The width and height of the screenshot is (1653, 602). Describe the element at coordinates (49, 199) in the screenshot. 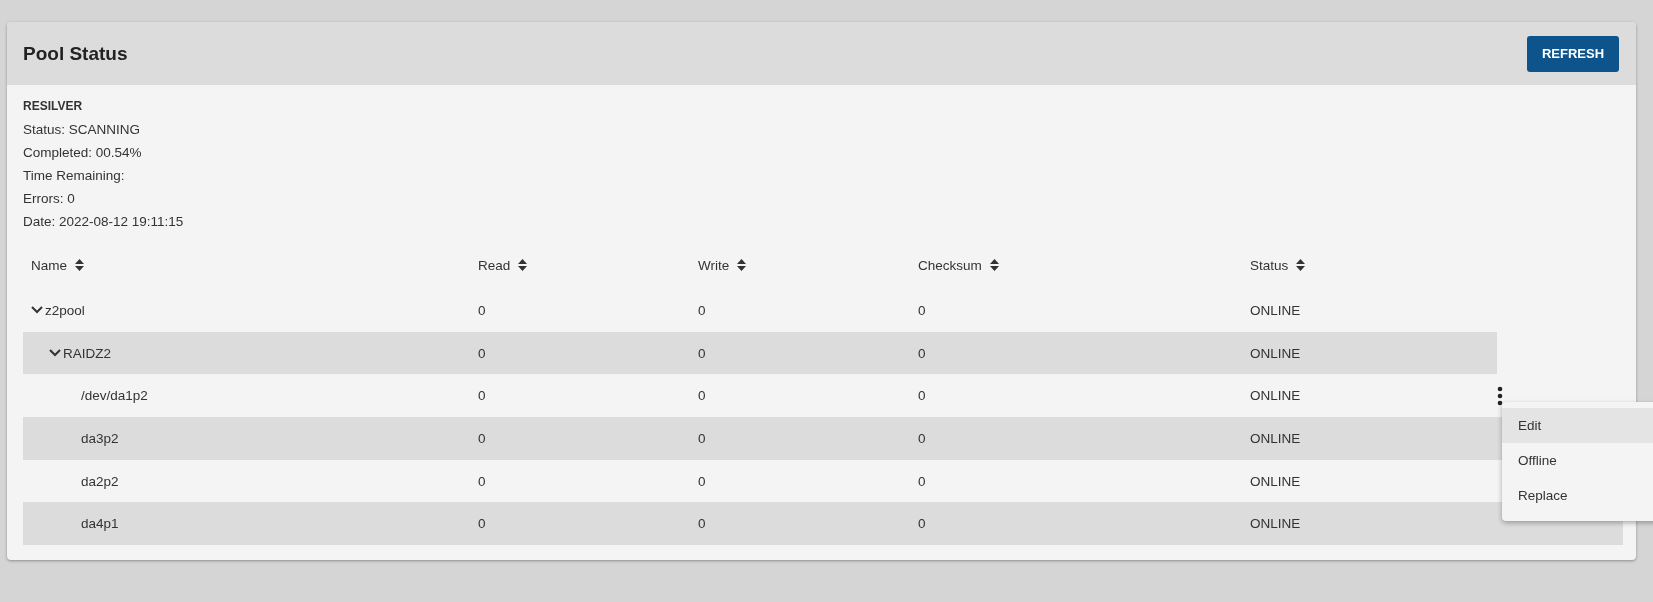

I see `scan-detail: Errors: 0` at that location.